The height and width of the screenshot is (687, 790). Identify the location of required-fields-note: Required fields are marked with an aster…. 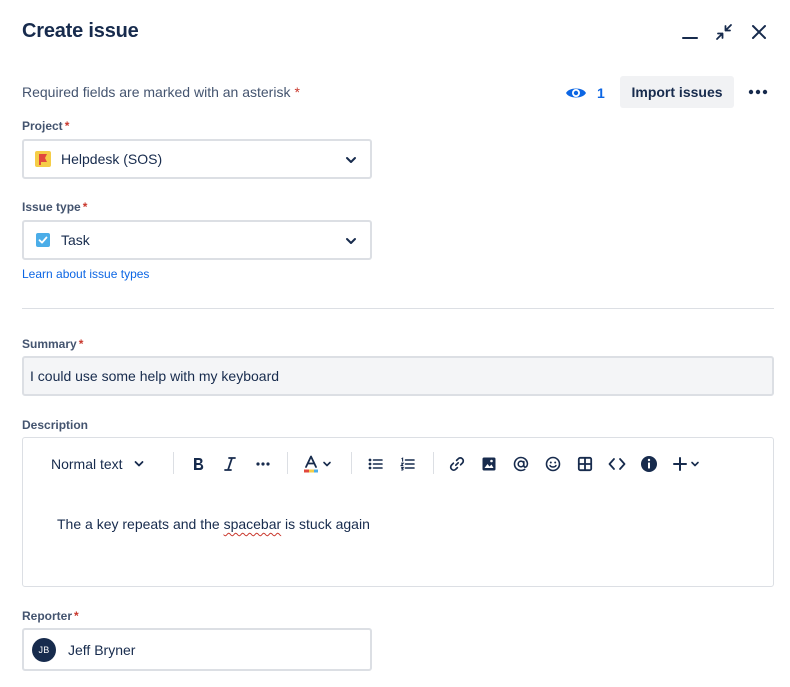
(161, 92).